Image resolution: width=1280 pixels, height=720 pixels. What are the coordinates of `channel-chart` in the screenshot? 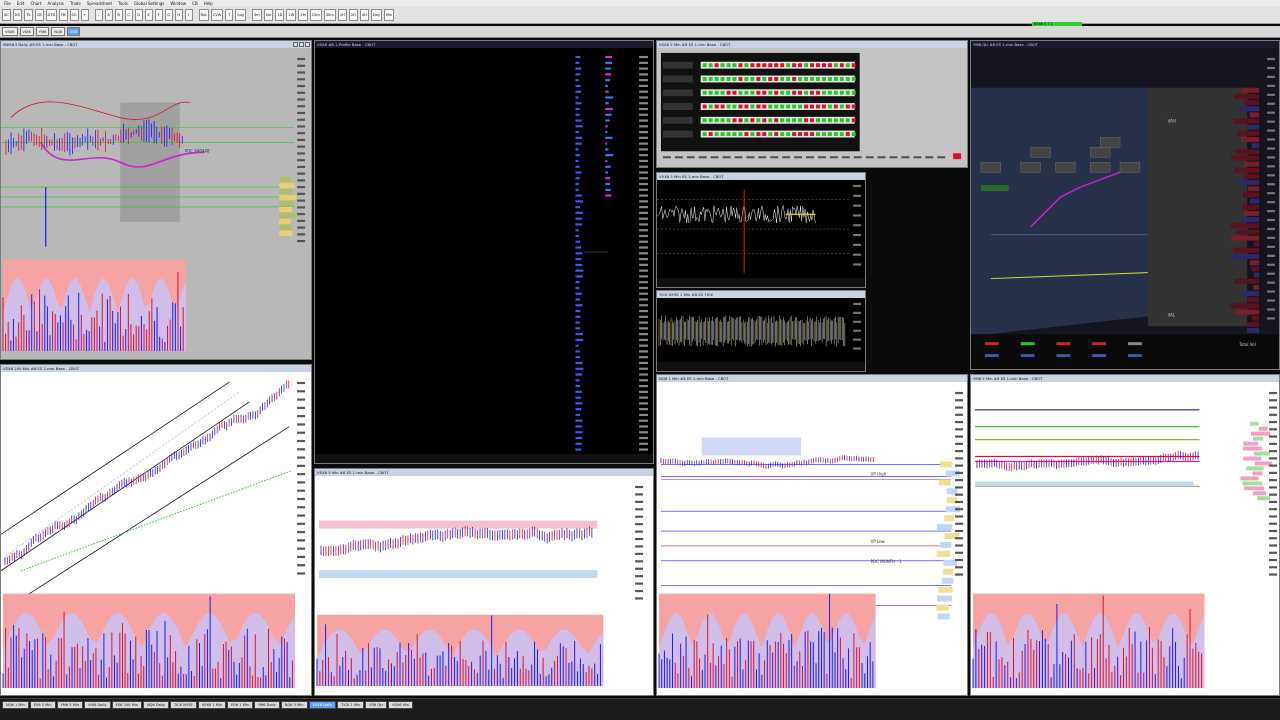 It's located at (156, 533).